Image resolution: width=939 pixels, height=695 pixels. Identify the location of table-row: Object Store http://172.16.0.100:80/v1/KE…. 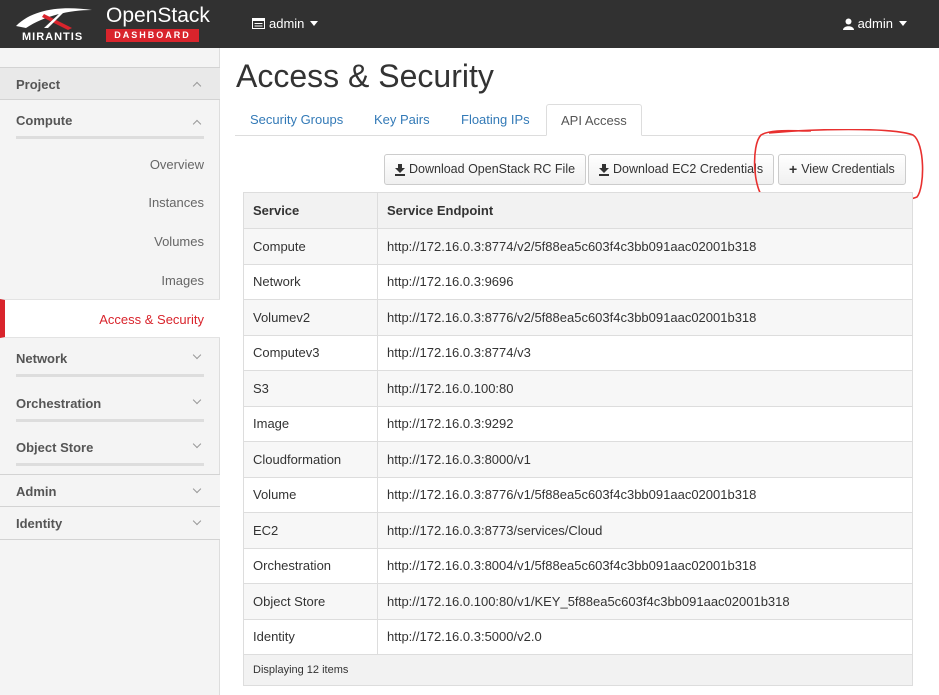
(578, 601).